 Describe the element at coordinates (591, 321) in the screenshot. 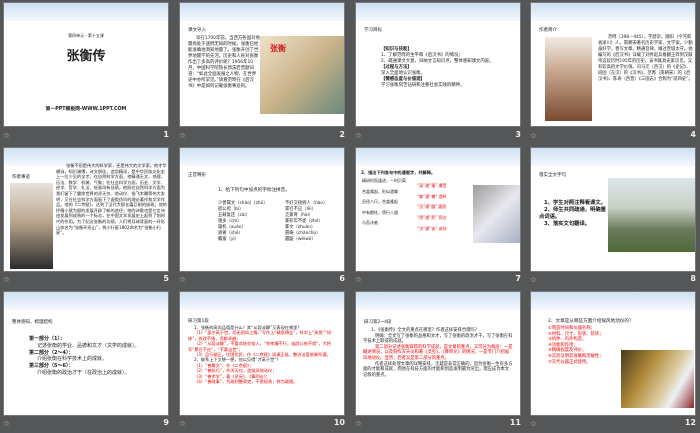

I see `question-text: 2、文章是从哪些方面介绍候风地动仪的？` at that location.